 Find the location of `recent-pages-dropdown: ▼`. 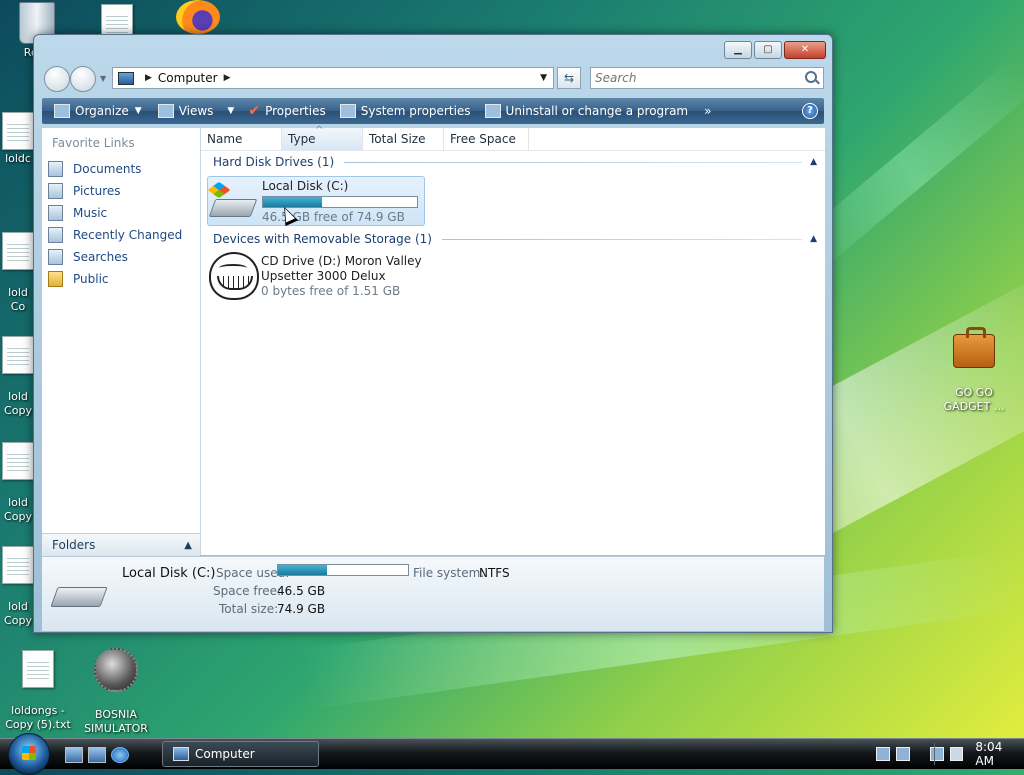

recent-pages-dropdown: ▼ is located at coordinates (103, 78).